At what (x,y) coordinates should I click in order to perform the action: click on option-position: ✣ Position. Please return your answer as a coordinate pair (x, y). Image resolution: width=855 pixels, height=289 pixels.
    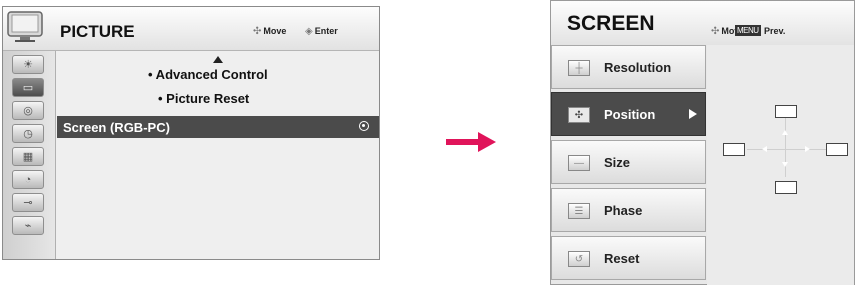
    Looking at the image, I should click on (628, 114).